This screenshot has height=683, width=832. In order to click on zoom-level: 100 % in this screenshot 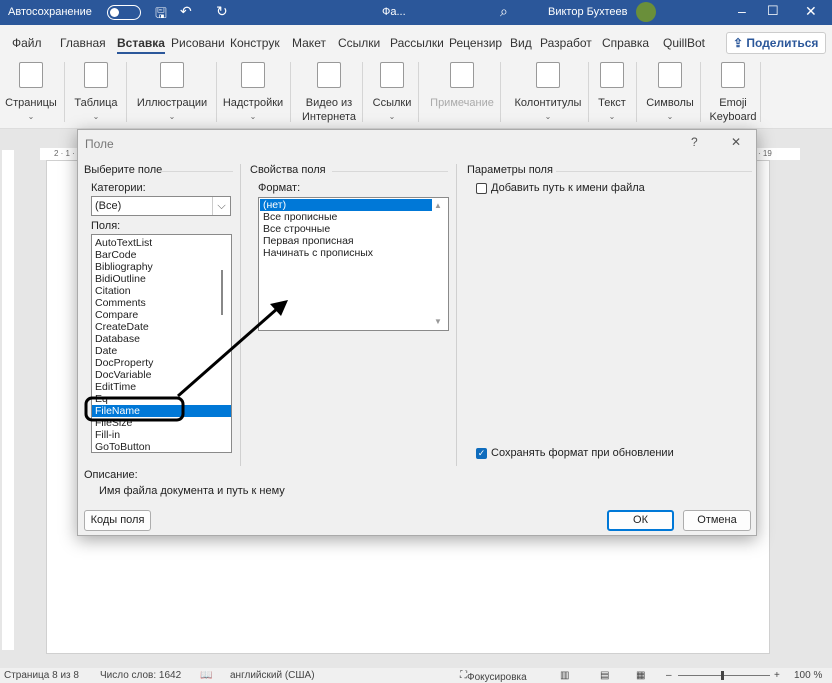, I will do `click(808, 675)`.